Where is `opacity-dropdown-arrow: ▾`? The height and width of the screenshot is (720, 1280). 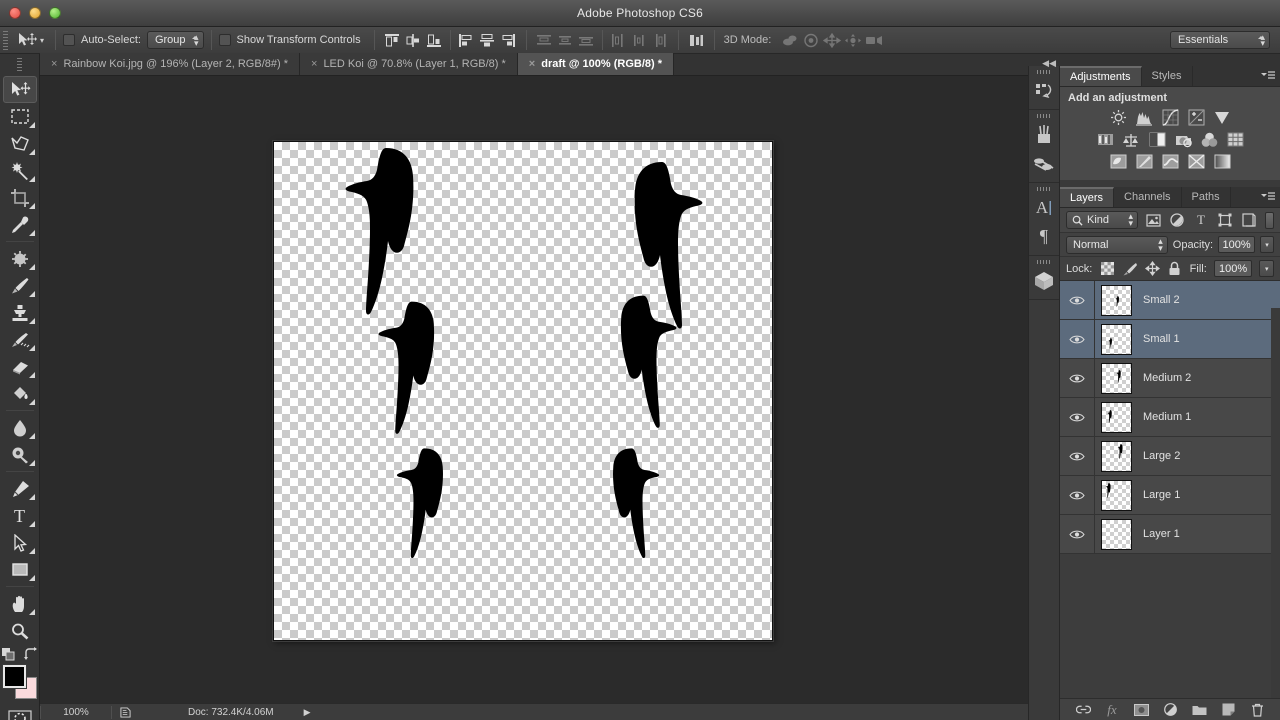 opacity-dropdown-arrow: ▾ is located at coordinates (1267, 244).